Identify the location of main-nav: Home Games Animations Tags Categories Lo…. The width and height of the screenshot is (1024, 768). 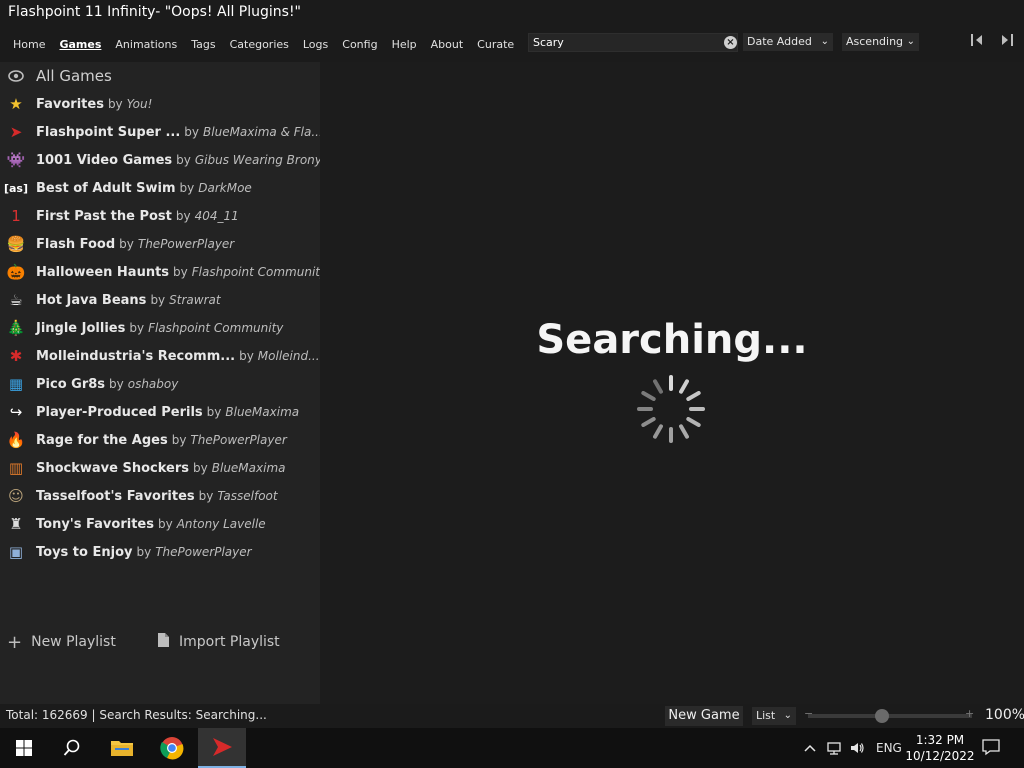
(263, 45).